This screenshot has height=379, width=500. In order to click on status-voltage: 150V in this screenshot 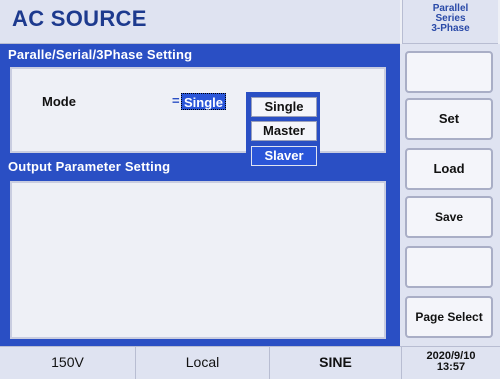, I will do `click(68, 362)`.